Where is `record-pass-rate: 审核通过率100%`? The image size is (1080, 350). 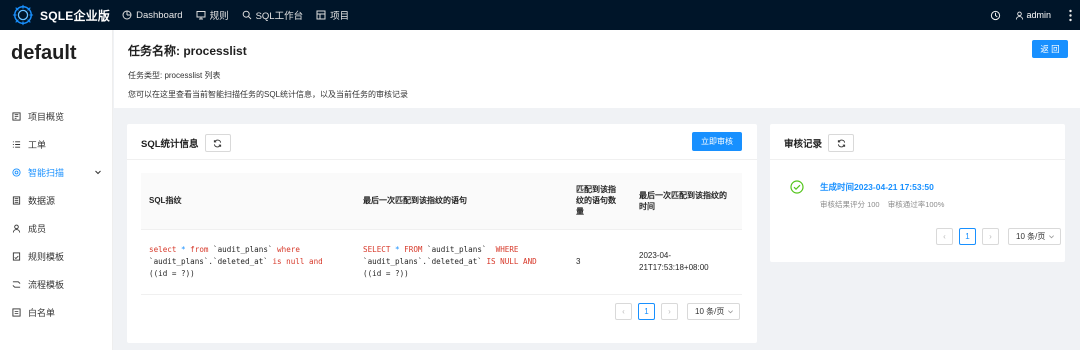 record-pass-rate: 审核通过率100% is located at coordinates (916, 204).